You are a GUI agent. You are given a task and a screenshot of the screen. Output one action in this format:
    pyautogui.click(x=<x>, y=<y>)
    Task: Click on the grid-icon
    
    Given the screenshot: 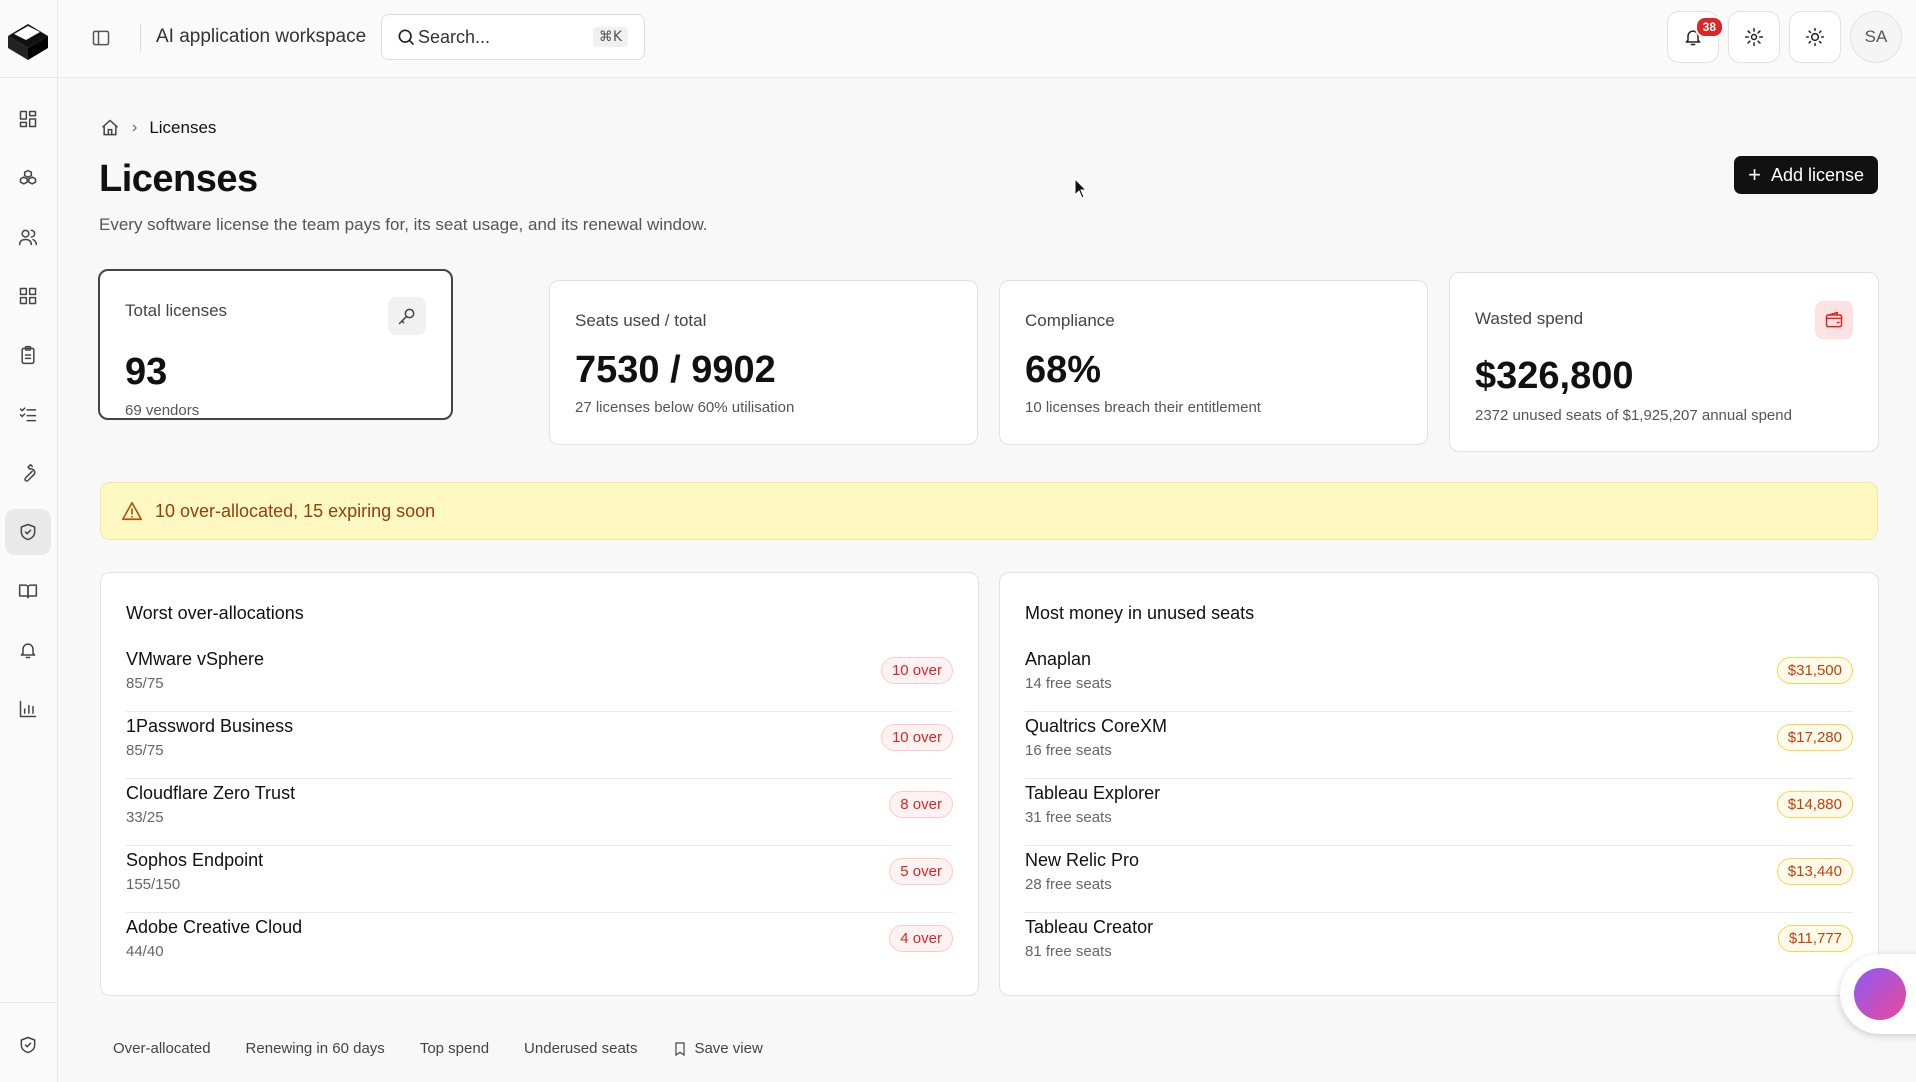 What is the action you would take?
    pyautogui.click(x=28, y=296)
    